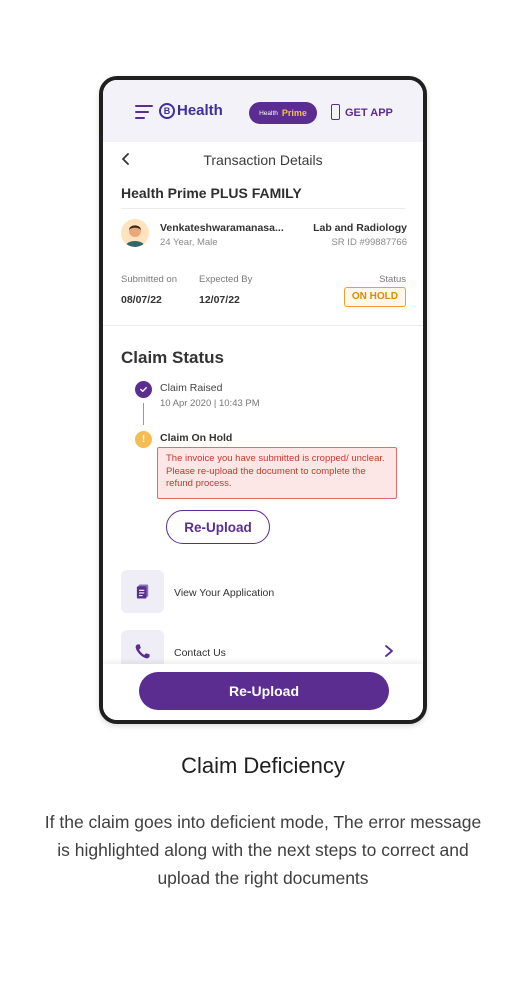  I want to click on prime-badge-health: Health, so click(268, 113).